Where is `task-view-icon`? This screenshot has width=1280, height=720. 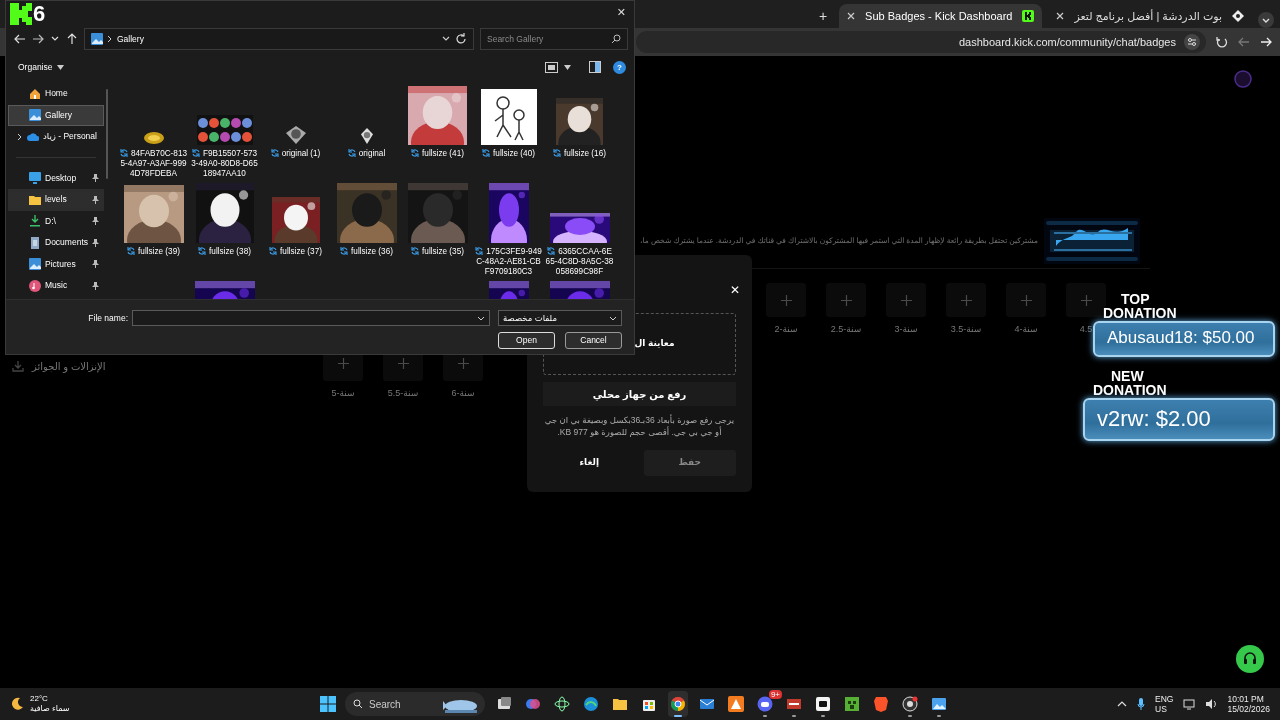 task-view-icon is located at coordinates (504, 704).